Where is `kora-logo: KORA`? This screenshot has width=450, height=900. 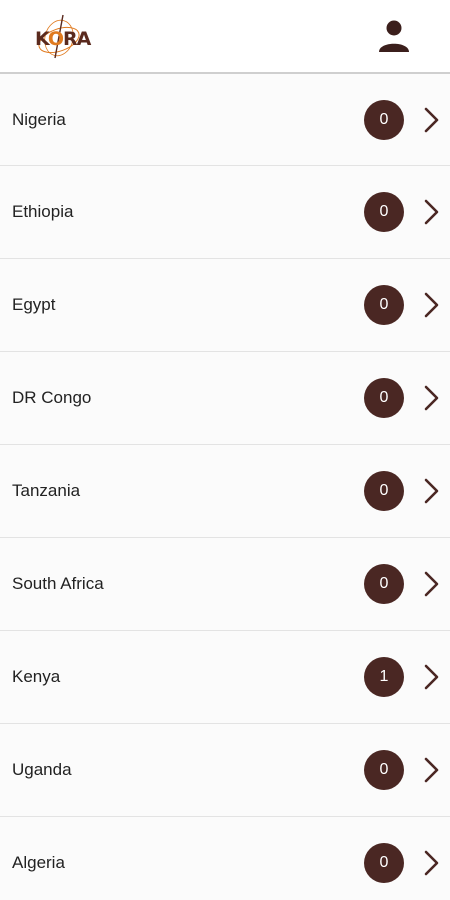 kora-logo: KORA is located at coordinates (62, 36).